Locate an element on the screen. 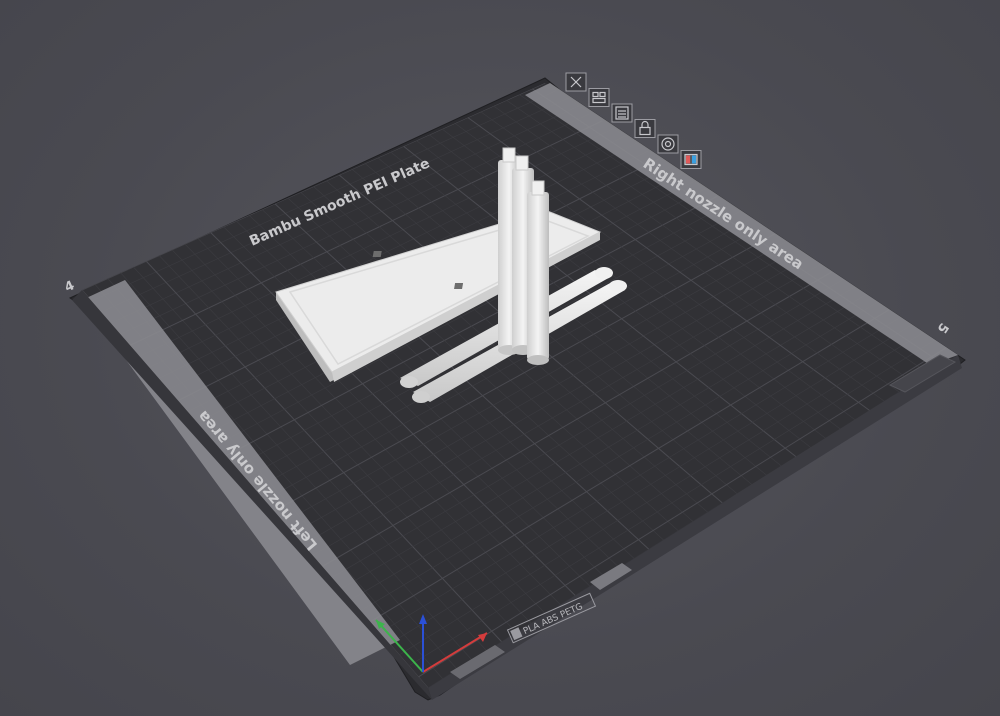 The height and width of the screenshot is (716, 1000). filament-map-button is located at coordinates (691, 159).